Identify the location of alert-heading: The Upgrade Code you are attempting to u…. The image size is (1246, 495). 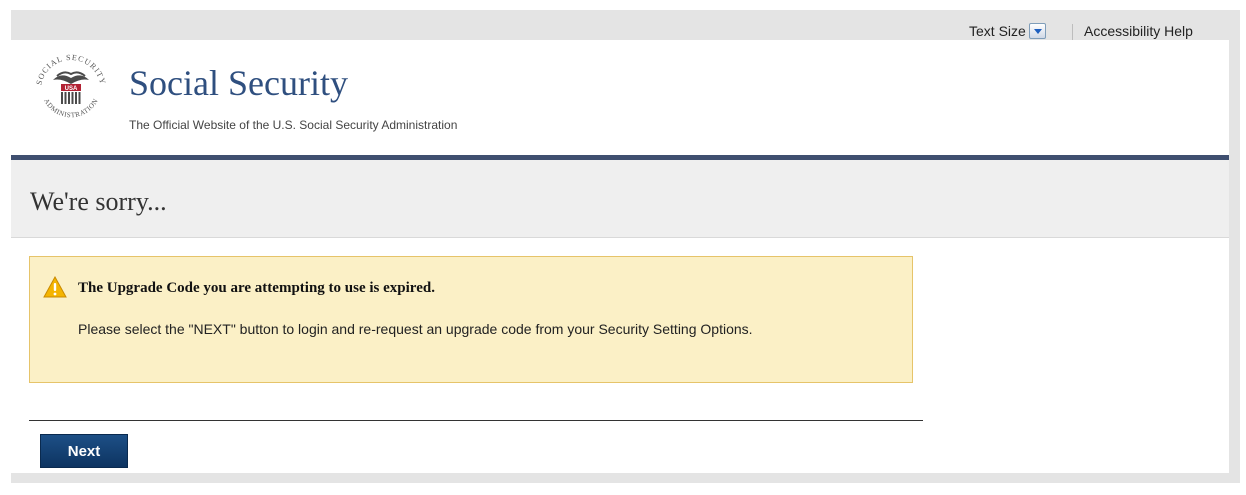
(256, 288).